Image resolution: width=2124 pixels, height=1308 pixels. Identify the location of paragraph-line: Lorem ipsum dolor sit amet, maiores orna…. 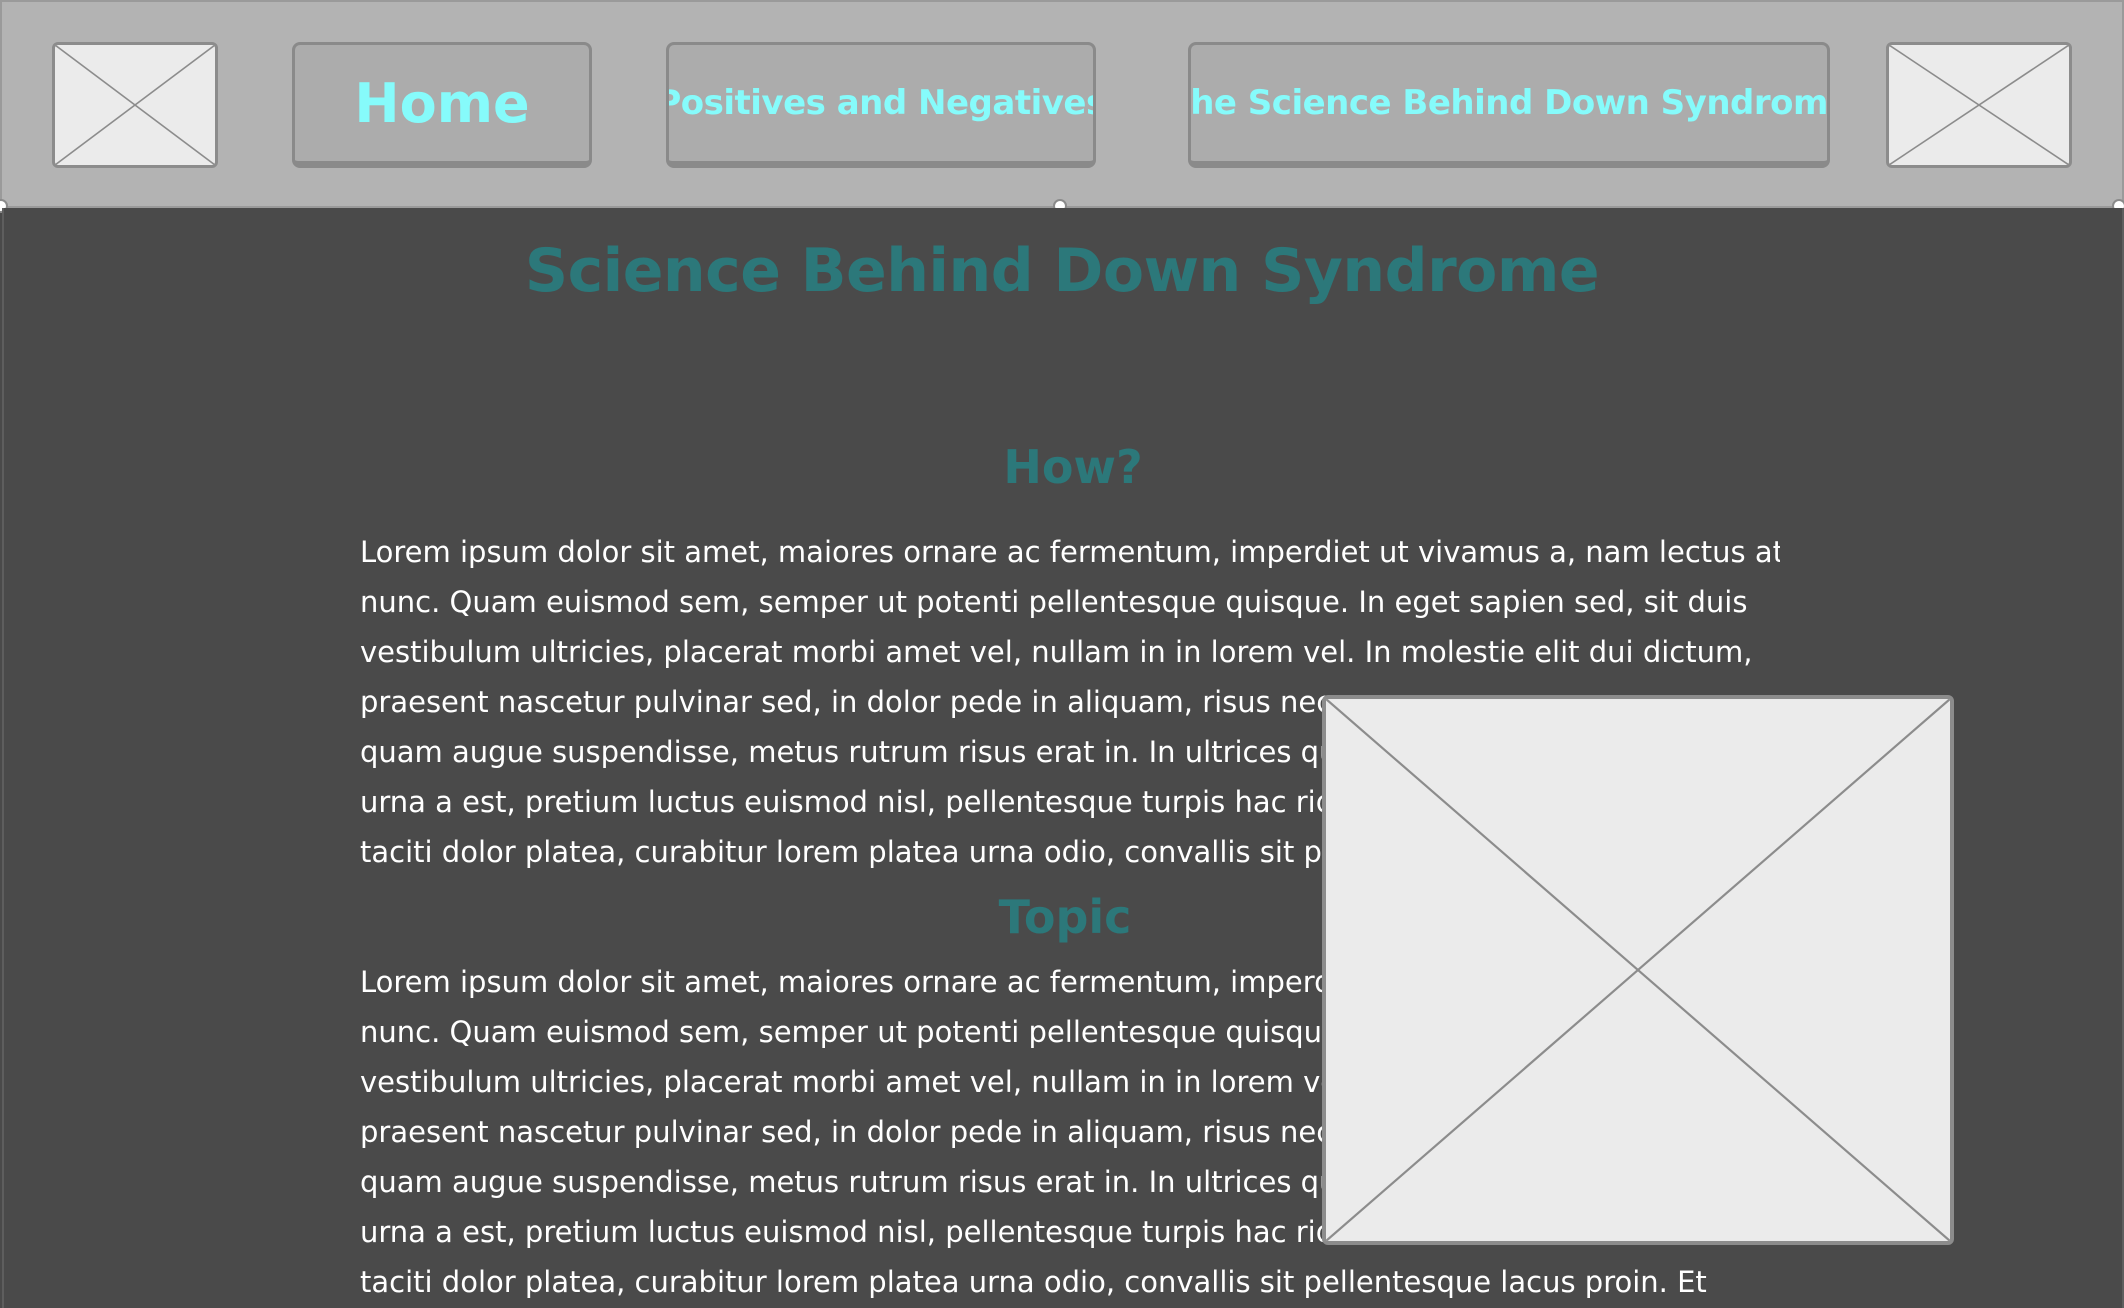
(1070, 552).